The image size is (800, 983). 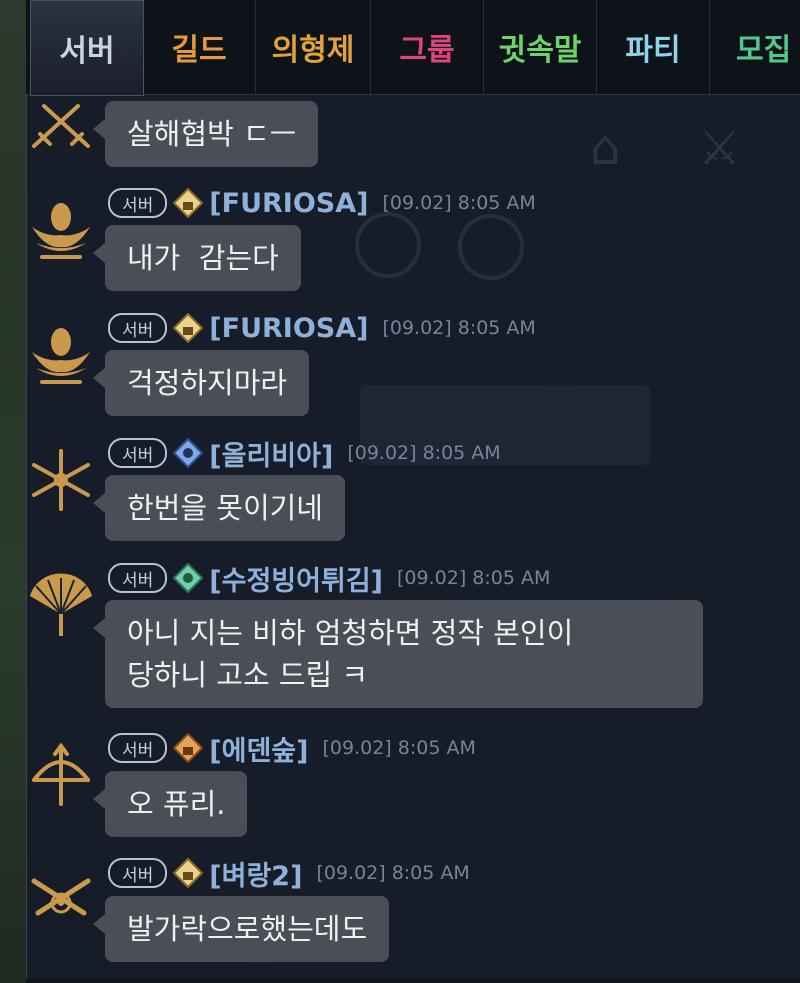 I want to click on tab-label: 모집, so click(x=764, y=50).